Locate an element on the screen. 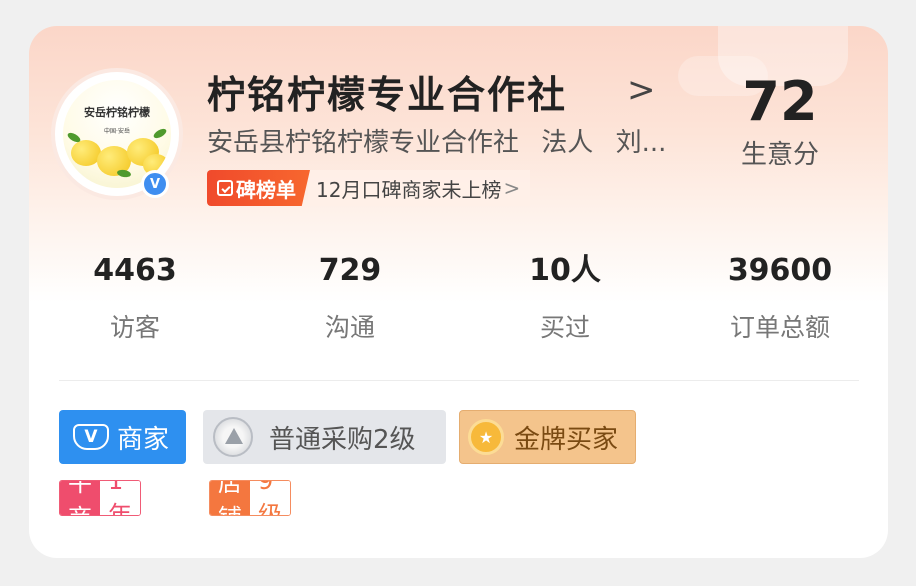  stat-label: 买过 is located at coordinates (564, 327).